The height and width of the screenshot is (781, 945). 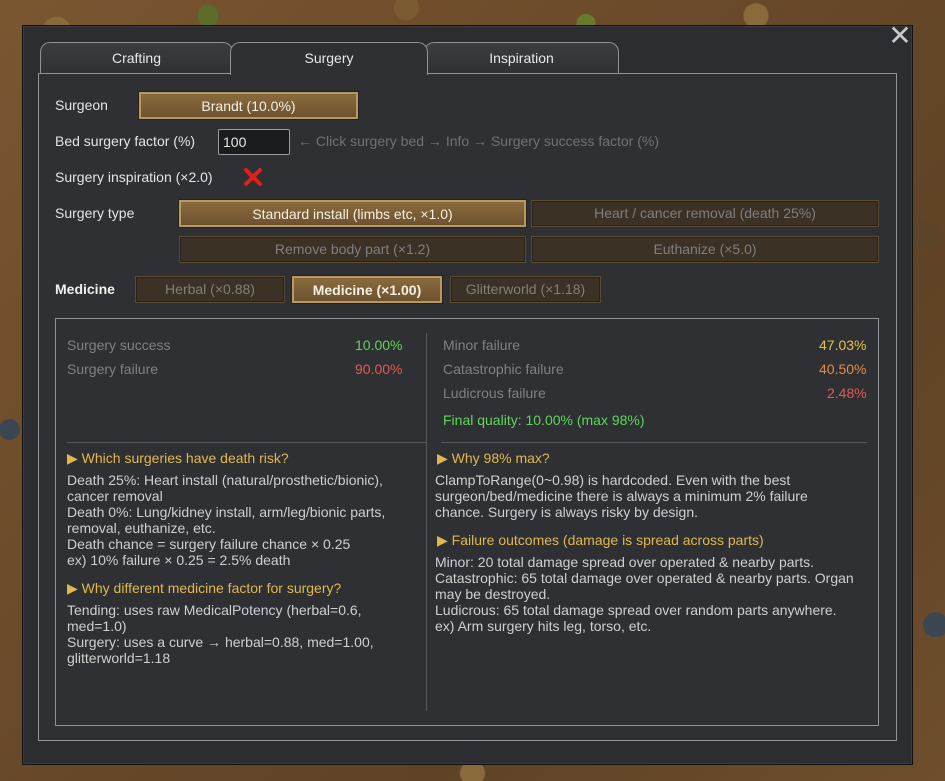 What do you see at coordinates (843, 369) in the screenshot?
I see `catastrophic-failure-value: 40.50%` at bounding box center [843, 369].